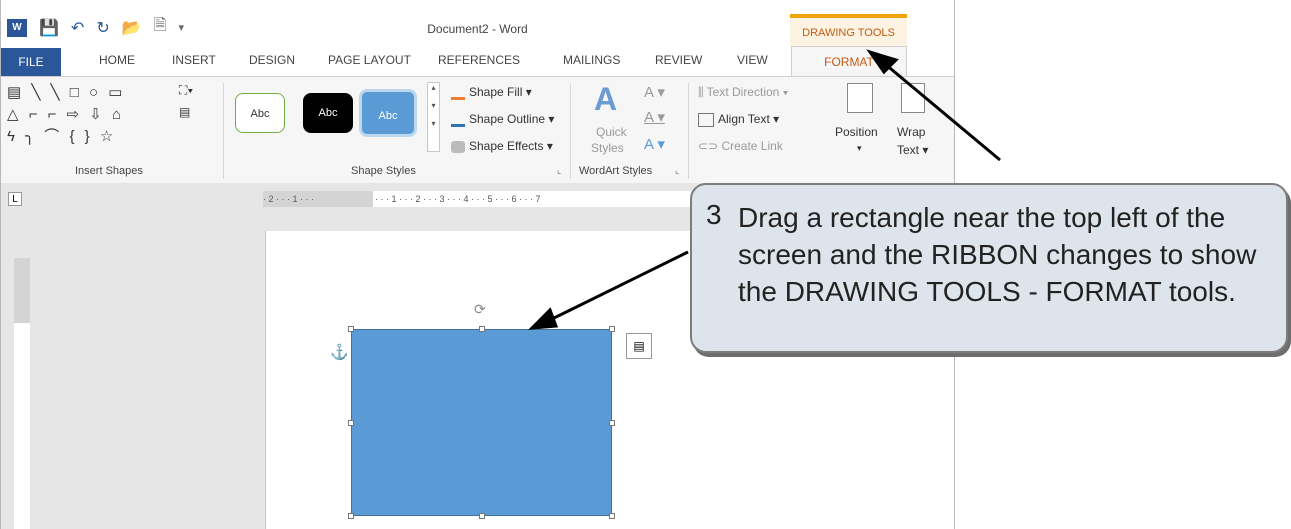  I want to click on shape-effects-button: Shape Effects ▾, so click(502, 146).